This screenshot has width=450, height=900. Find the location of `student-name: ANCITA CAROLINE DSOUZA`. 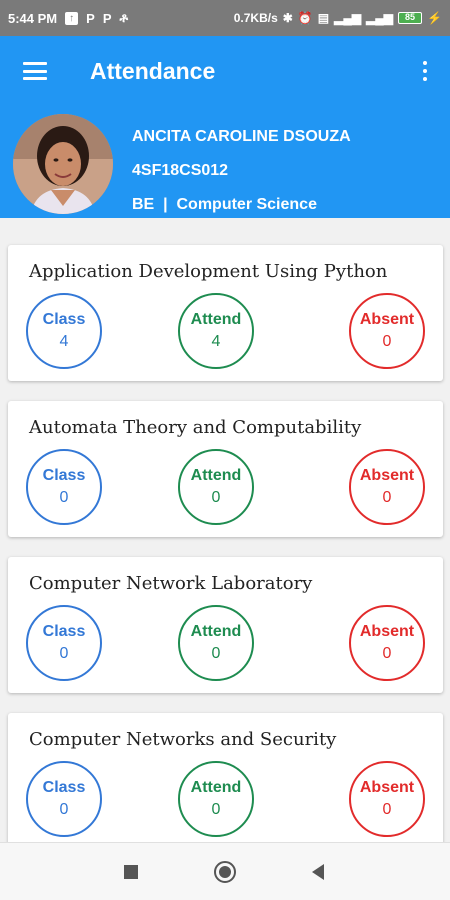

student-name: ANCITA CAROLINE DSOUZA is located at coordinates (241, 136).